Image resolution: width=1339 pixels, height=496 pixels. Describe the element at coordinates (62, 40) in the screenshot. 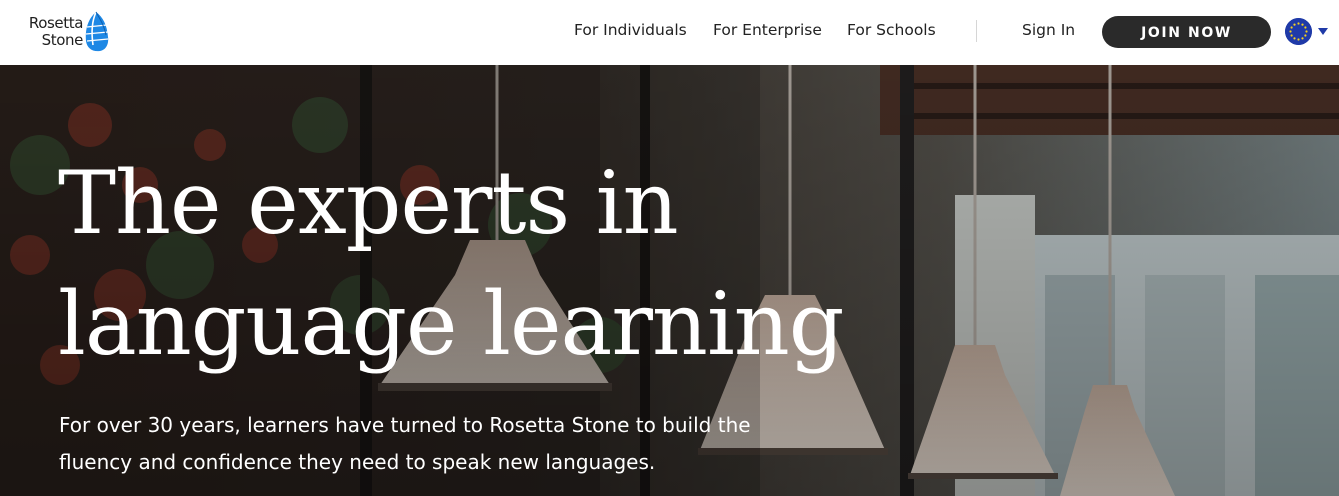

I see `logo-text-line2: Stone` at that location.